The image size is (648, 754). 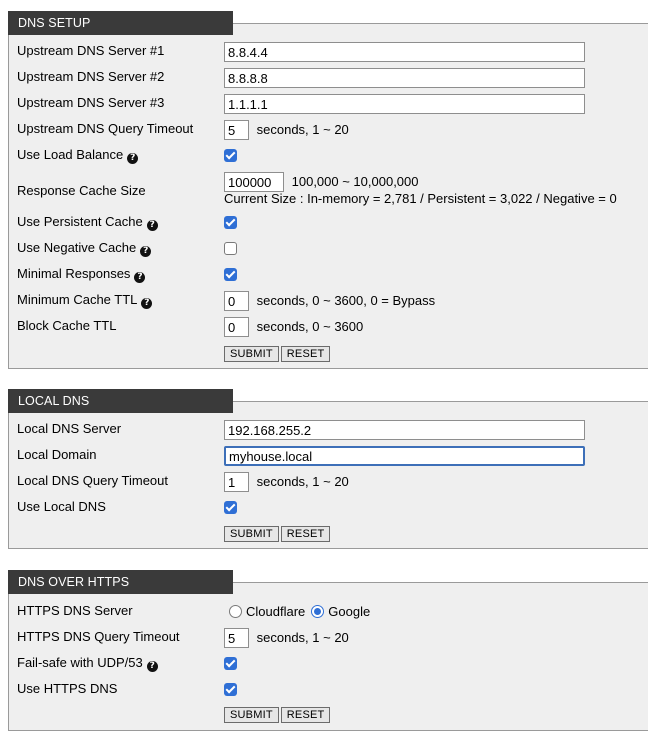 What do you see at coordinates (404, 52) in the screenshot?
I see `upstream1-input` at bounding box center [404, 52].